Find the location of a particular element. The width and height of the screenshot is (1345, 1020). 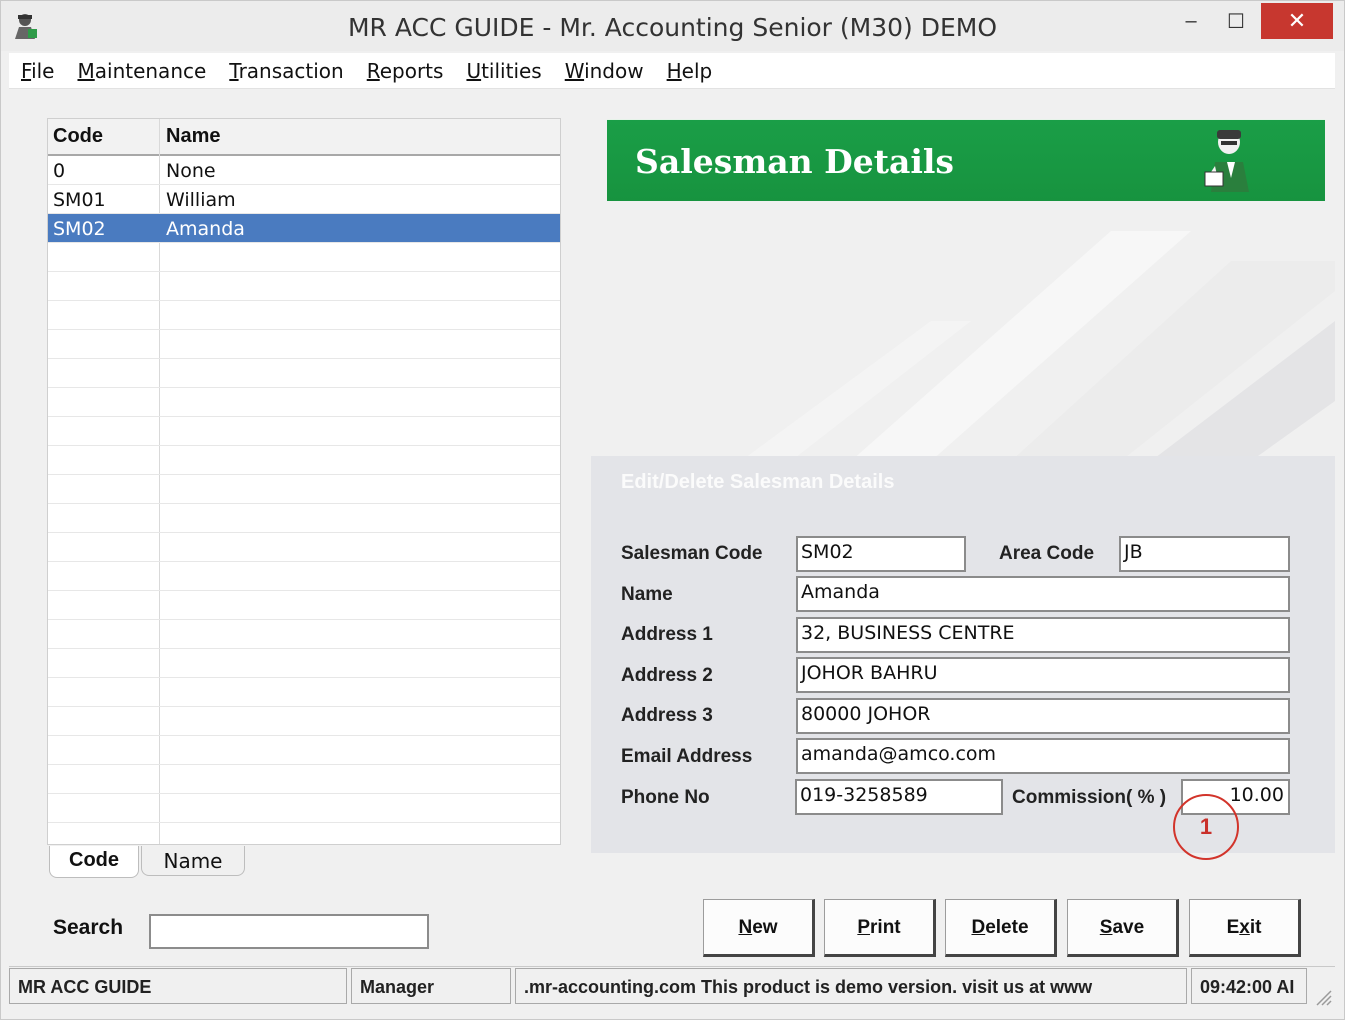

address2-field: JOHOR BAHRU is located at coordinates (1043, 675).